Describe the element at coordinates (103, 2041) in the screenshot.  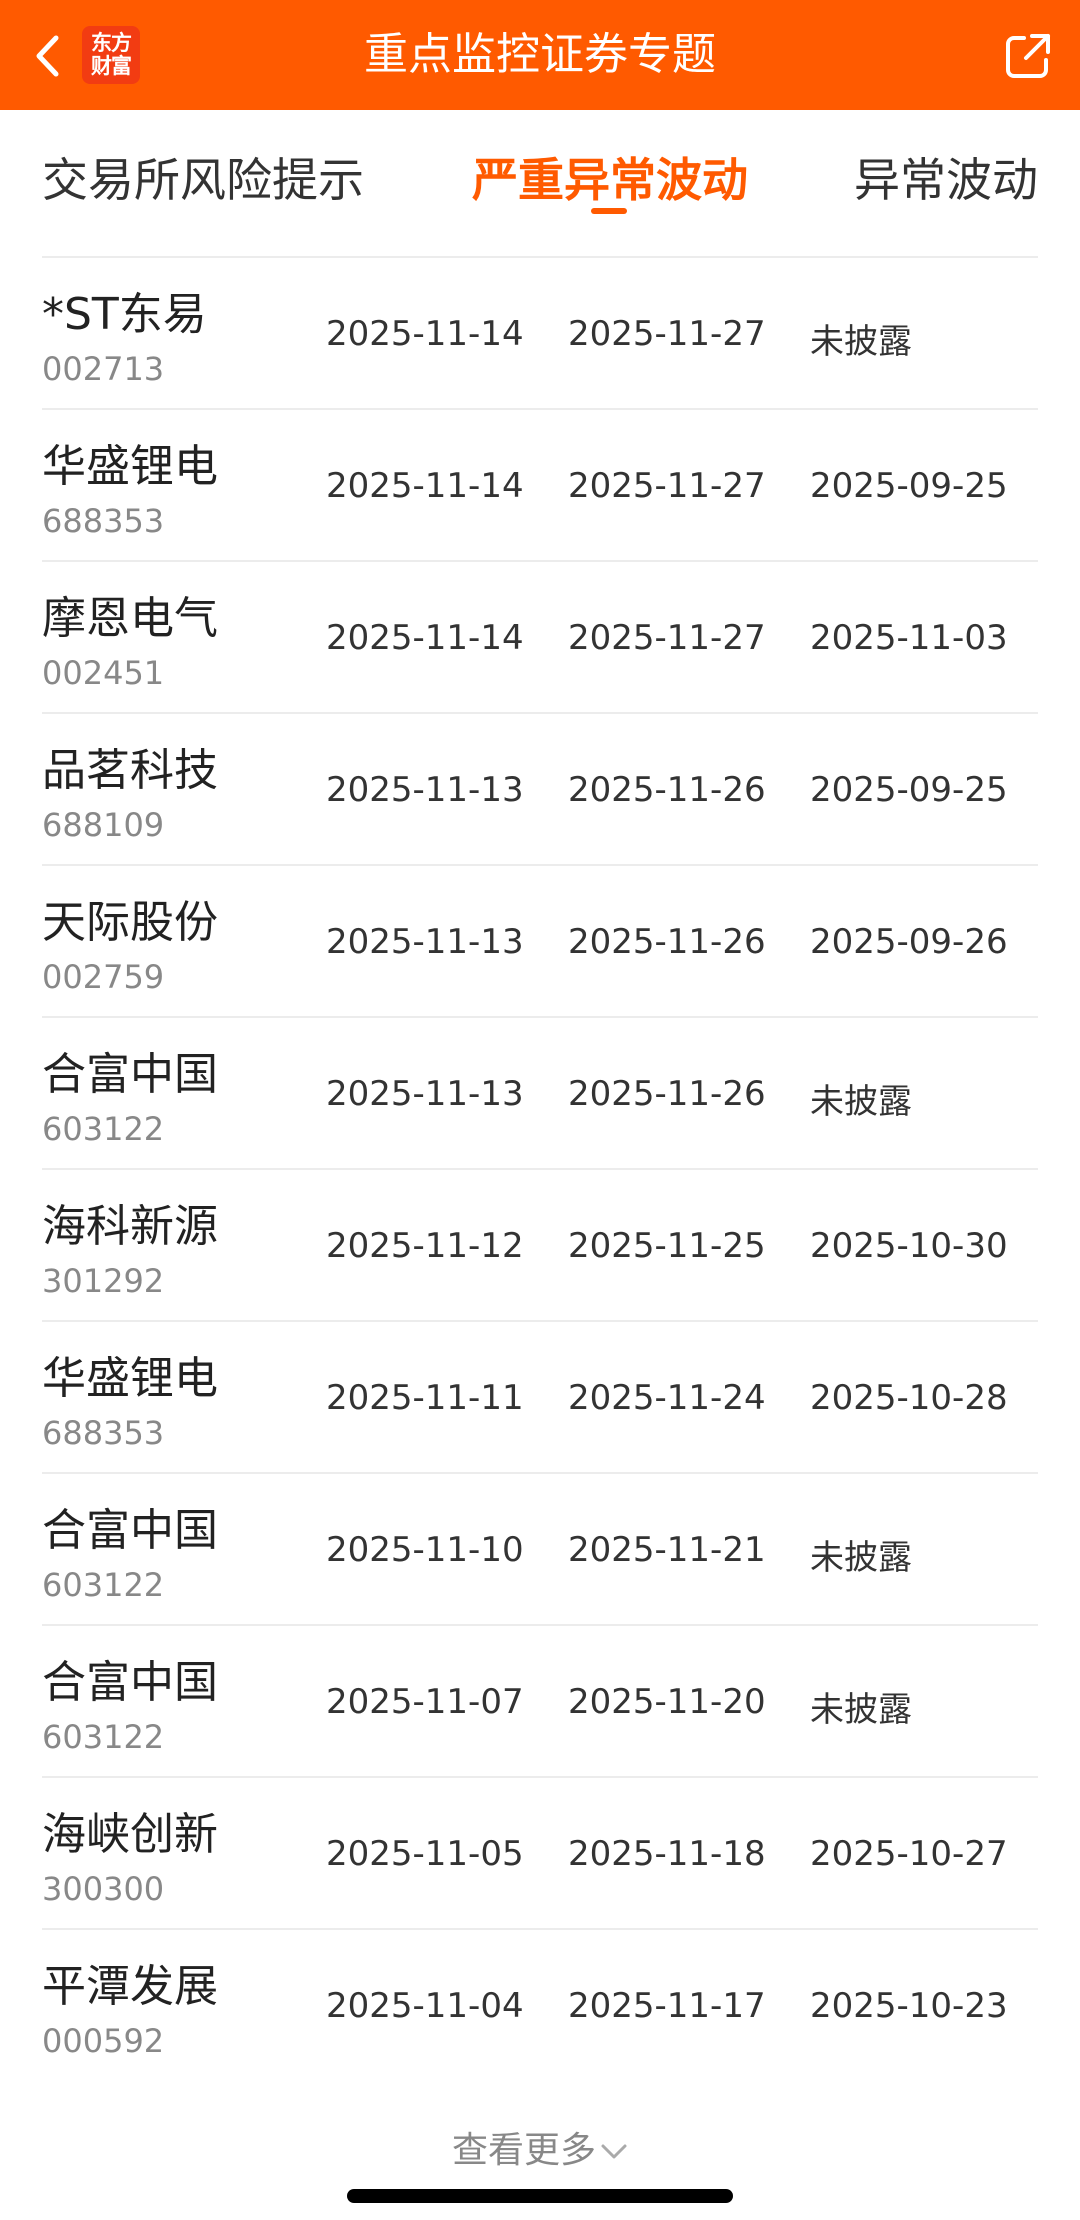
I see `stock-code: 000592` at that location.